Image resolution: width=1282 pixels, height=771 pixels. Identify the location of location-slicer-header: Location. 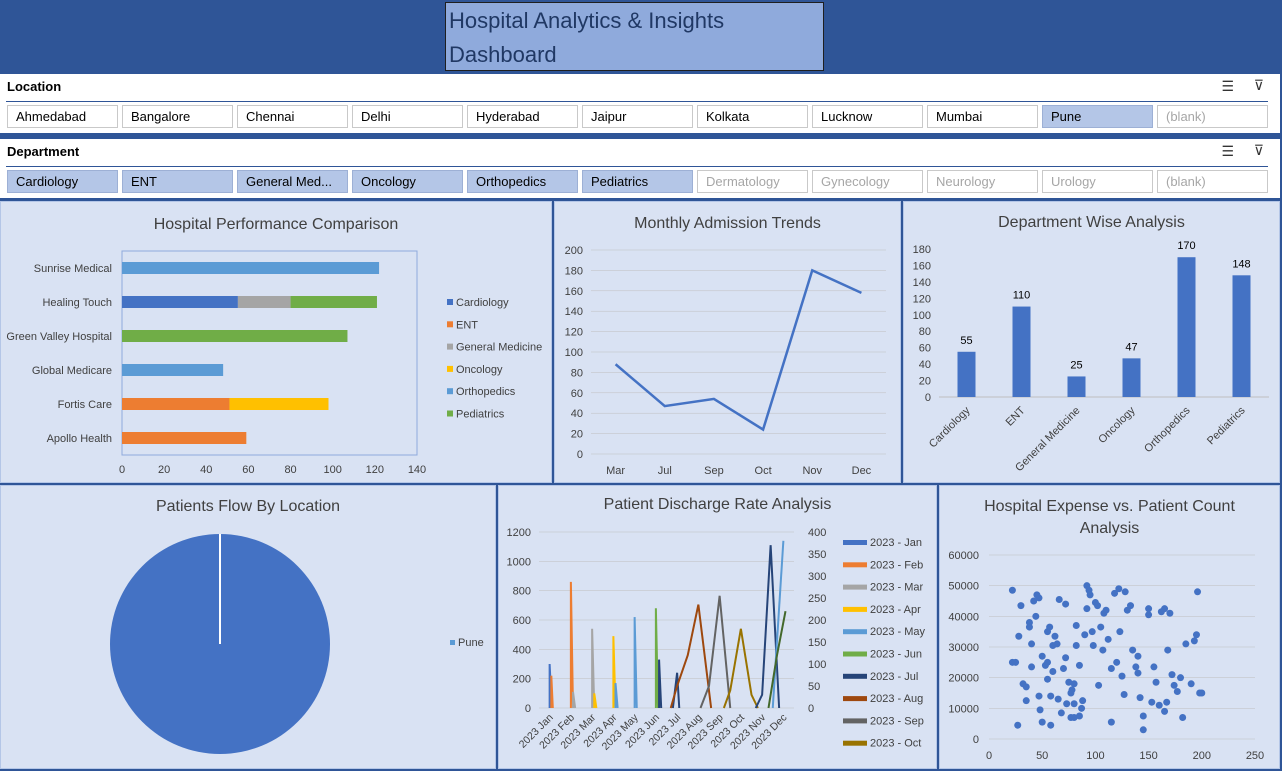
(34, 86).